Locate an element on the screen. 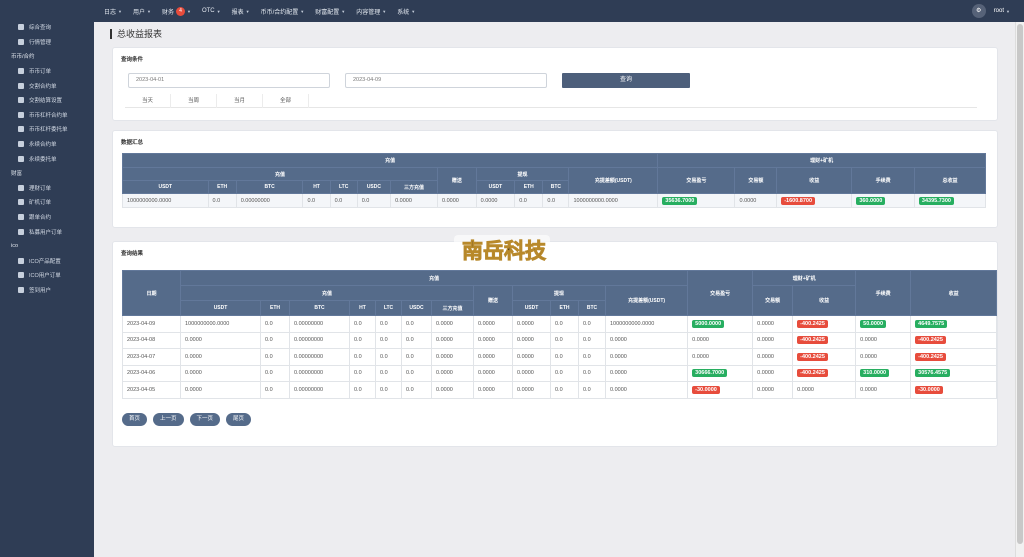 The height and width of the screenshot is (557, 1024). top-menu: 日志 ▼ 用户 ▼ 财务 4 ▼ OTC ▼ 报表 ▼ 币币/合约配置 ▼ 财富配置 ▼ 内容管理 ▼ 系统 ▼ is located at coordinates (265, 11).